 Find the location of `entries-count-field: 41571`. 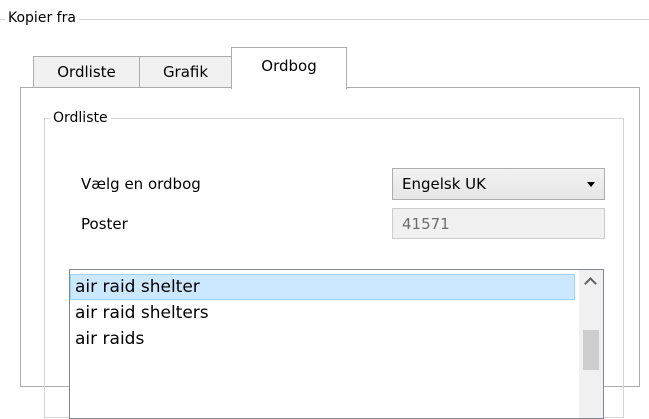

entries-count-field: 41571 is located at coordinates (498, 223).